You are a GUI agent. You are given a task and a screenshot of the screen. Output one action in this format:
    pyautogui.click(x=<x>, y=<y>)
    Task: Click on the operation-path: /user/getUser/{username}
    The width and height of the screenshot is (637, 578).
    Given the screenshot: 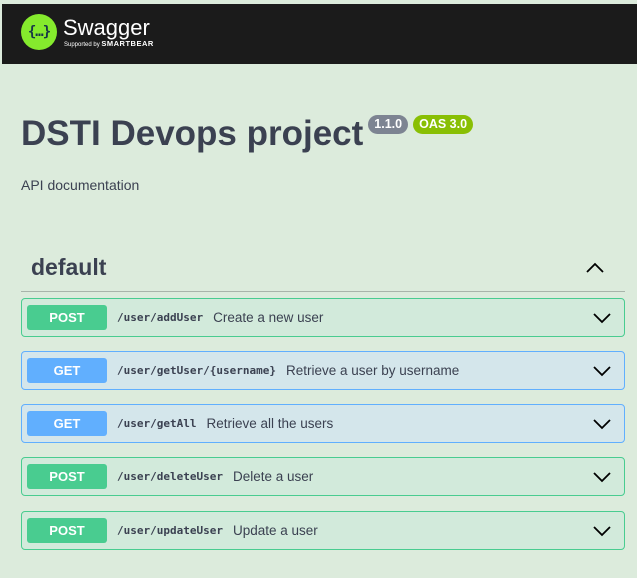 What is the action you would take?
    pyautogui.click(x=196, y=370)
    